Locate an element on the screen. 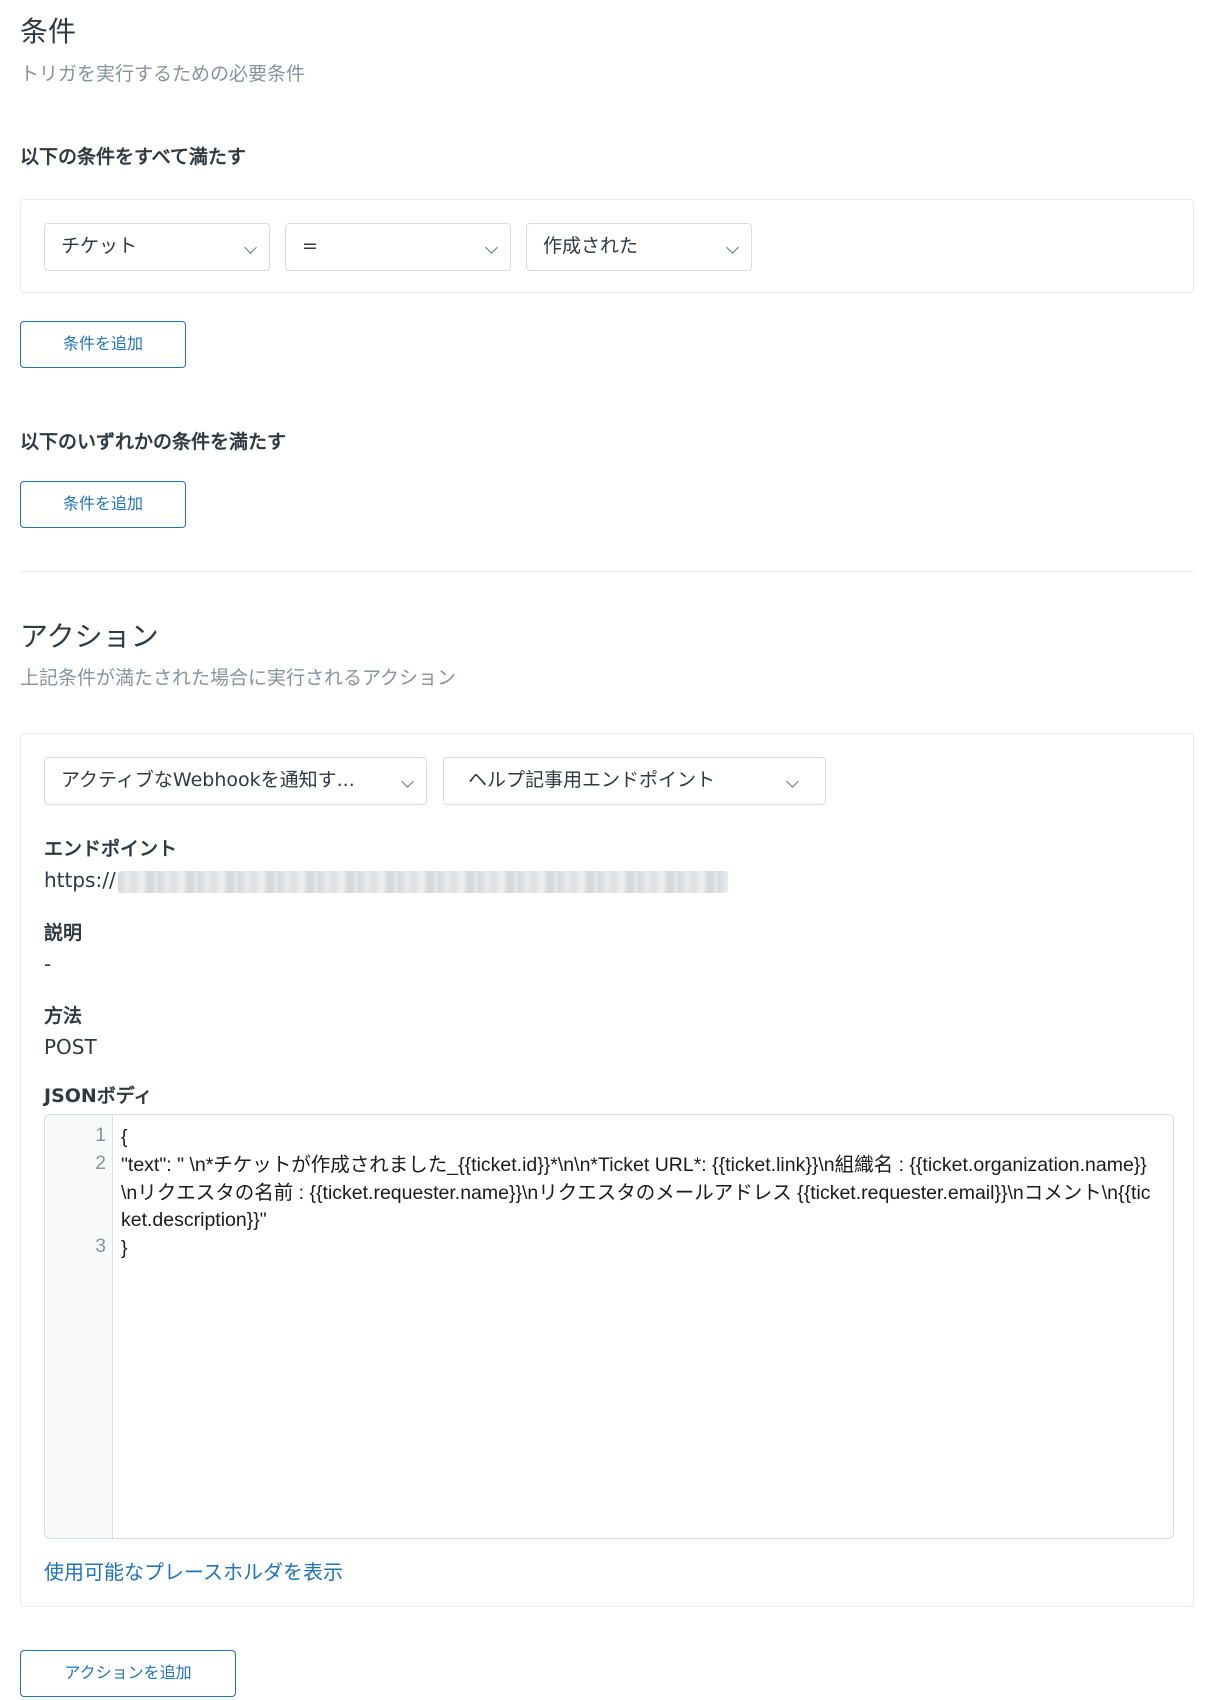 This screenshot has height=1700, width=1214. condition-value-select: 作成された is located at coordinates (639, 247).